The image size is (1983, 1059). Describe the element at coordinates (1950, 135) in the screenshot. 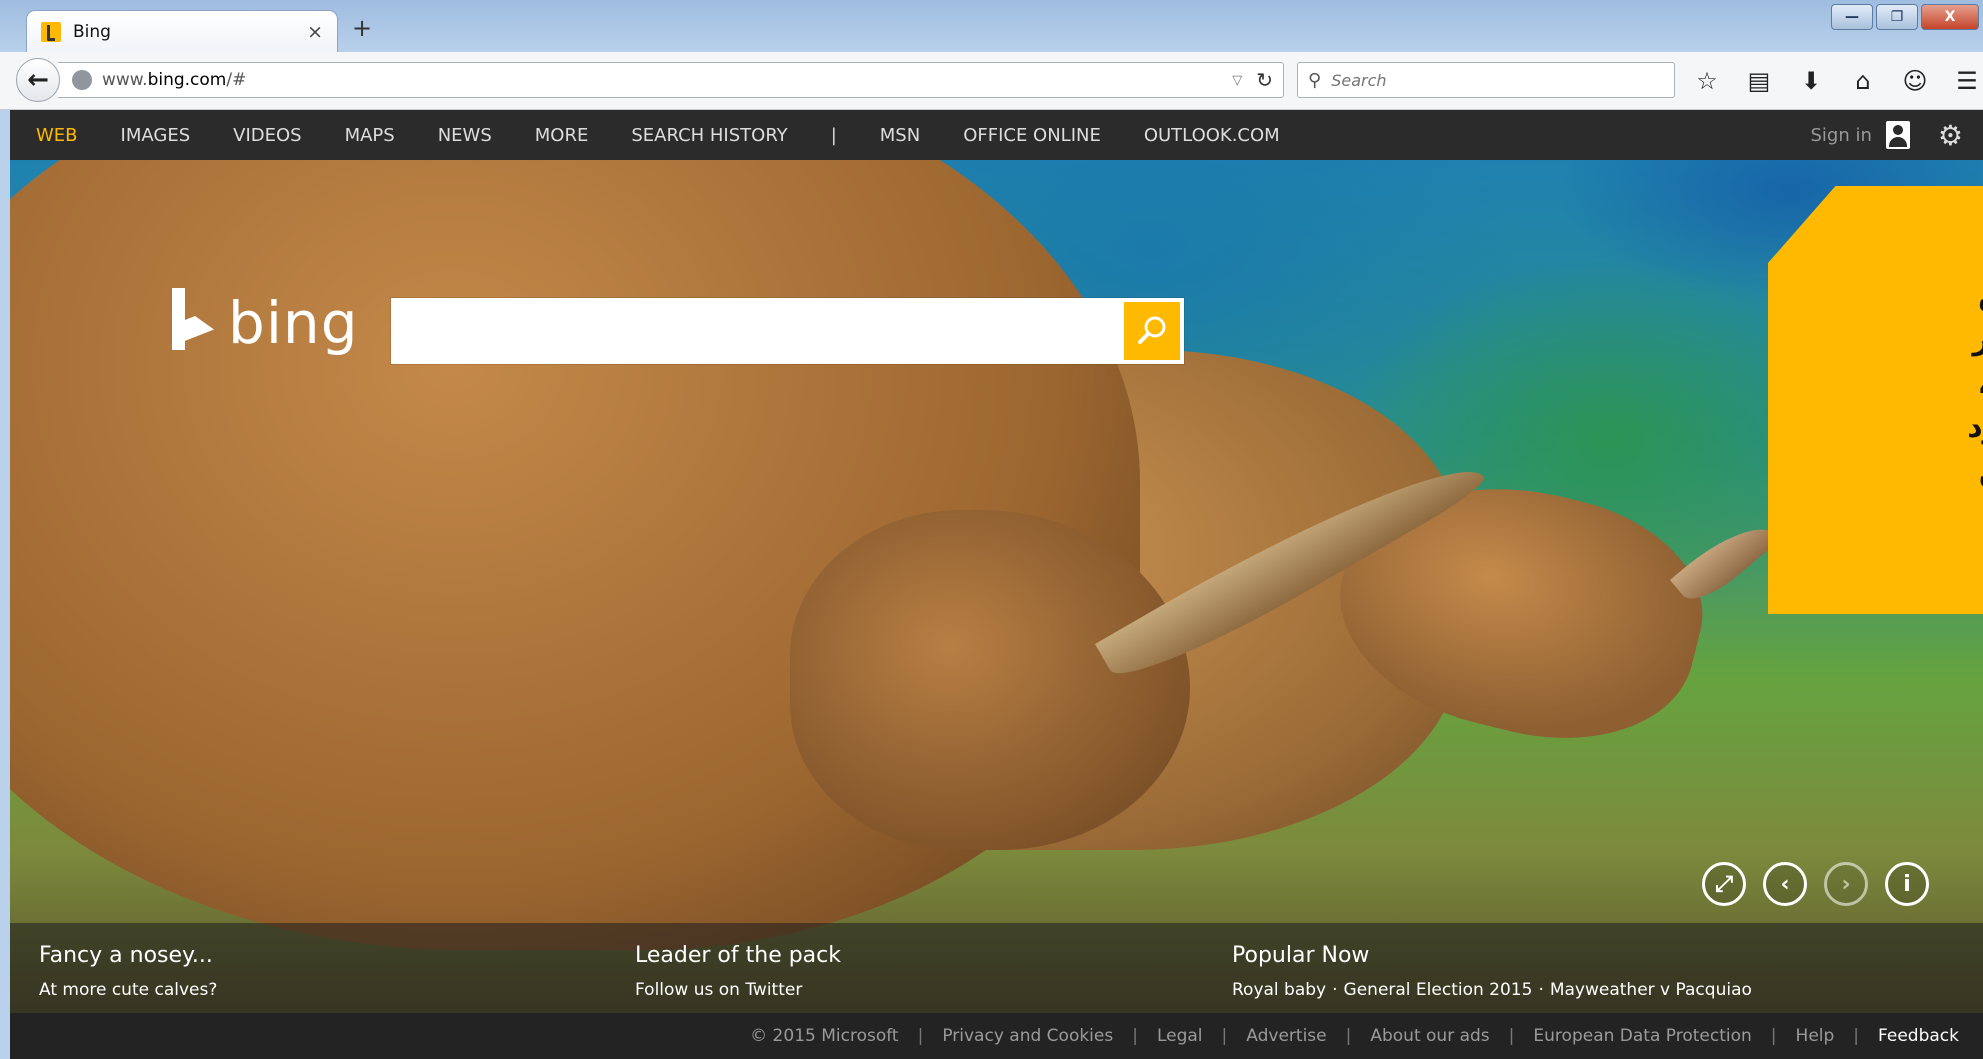

I see `gear-icon: ⚙` at that location.